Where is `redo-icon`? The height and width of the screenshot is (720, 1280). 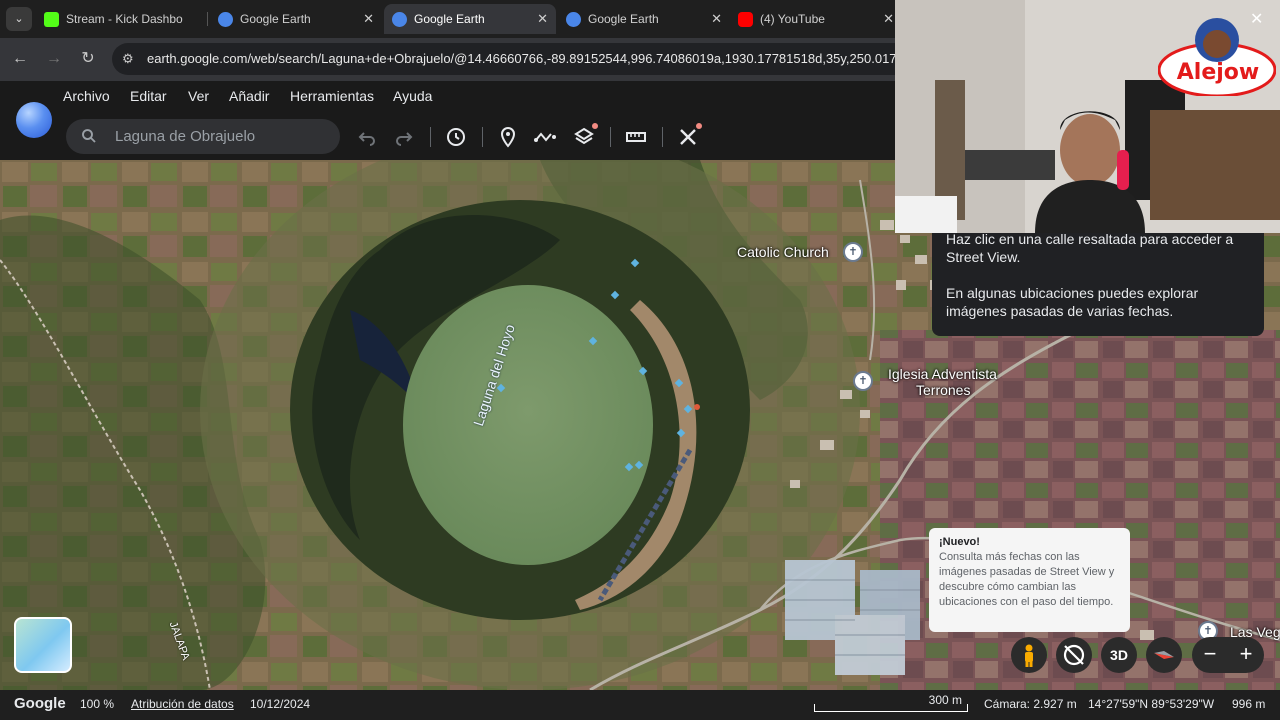 redo-icon is located at coordinates (404, 137).